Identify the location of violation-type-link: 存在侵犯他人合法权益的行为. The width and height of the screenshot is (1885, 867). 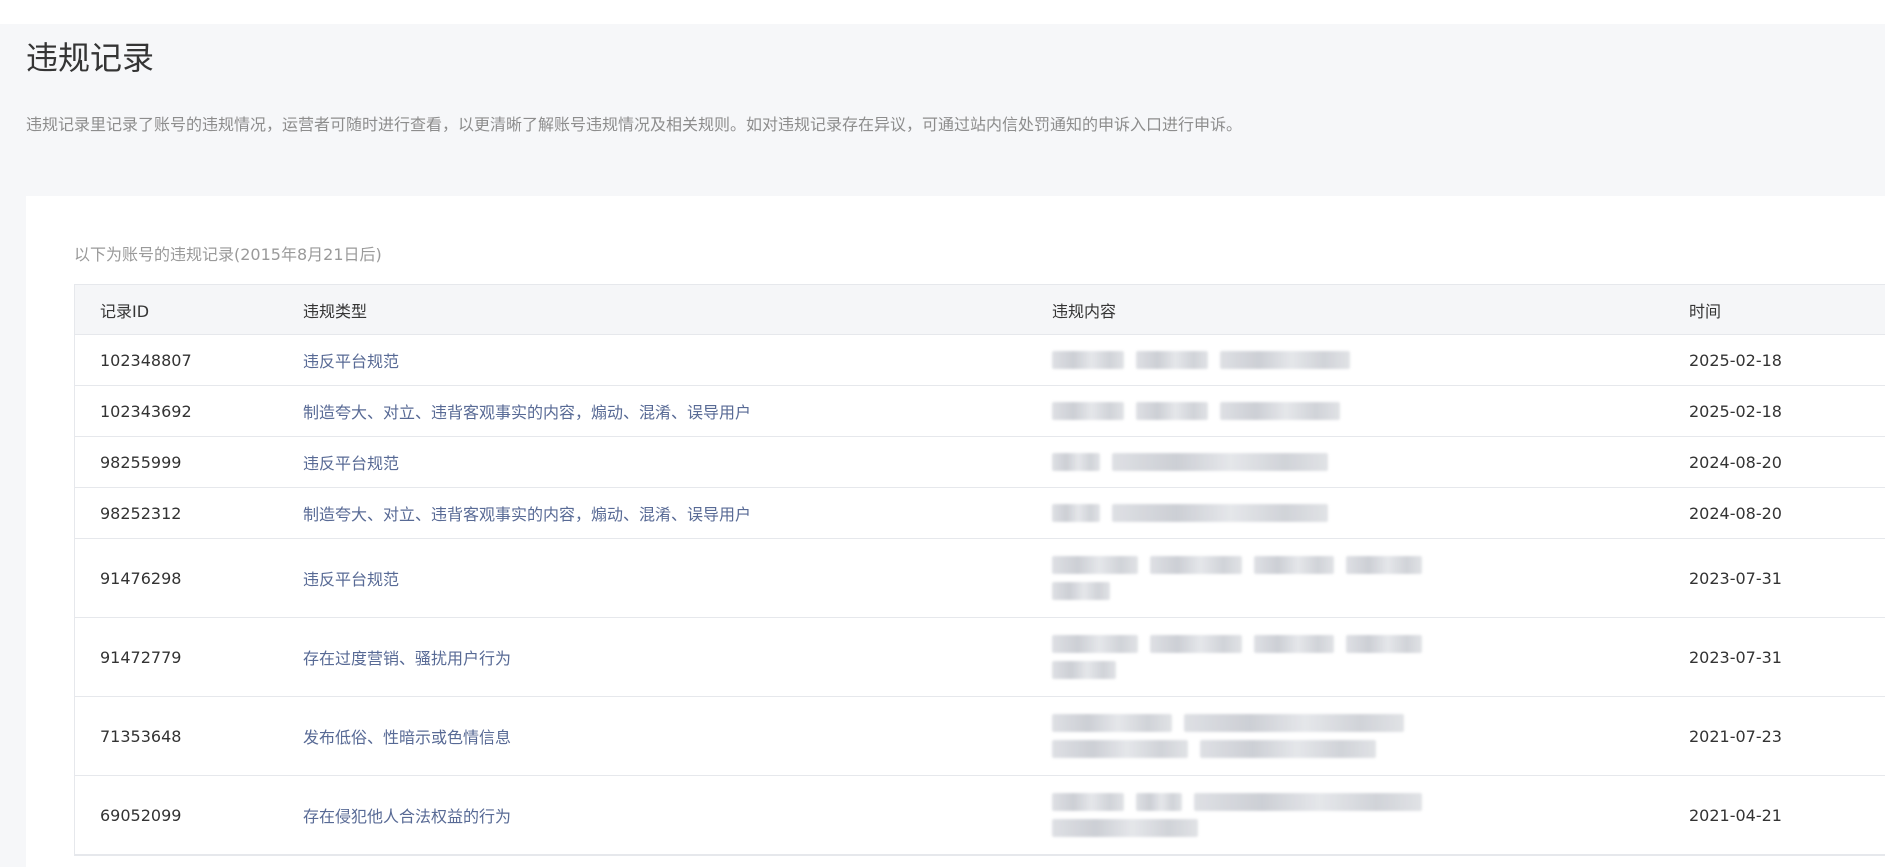
(407, 815).